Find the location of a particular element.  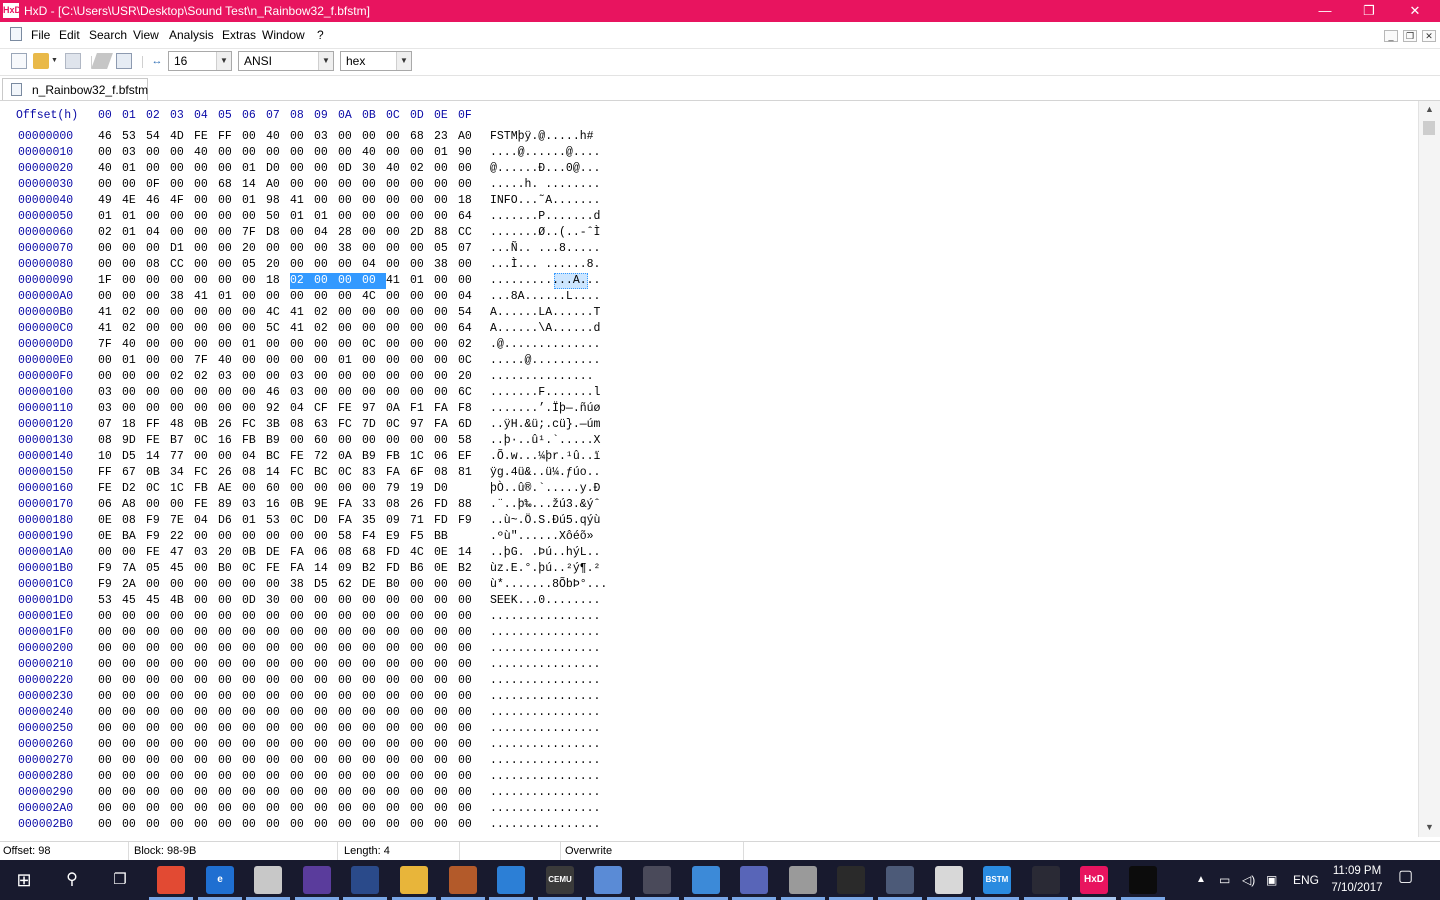

taskbar-hxd-icon: HxD is located at coordinates (1094, 880).